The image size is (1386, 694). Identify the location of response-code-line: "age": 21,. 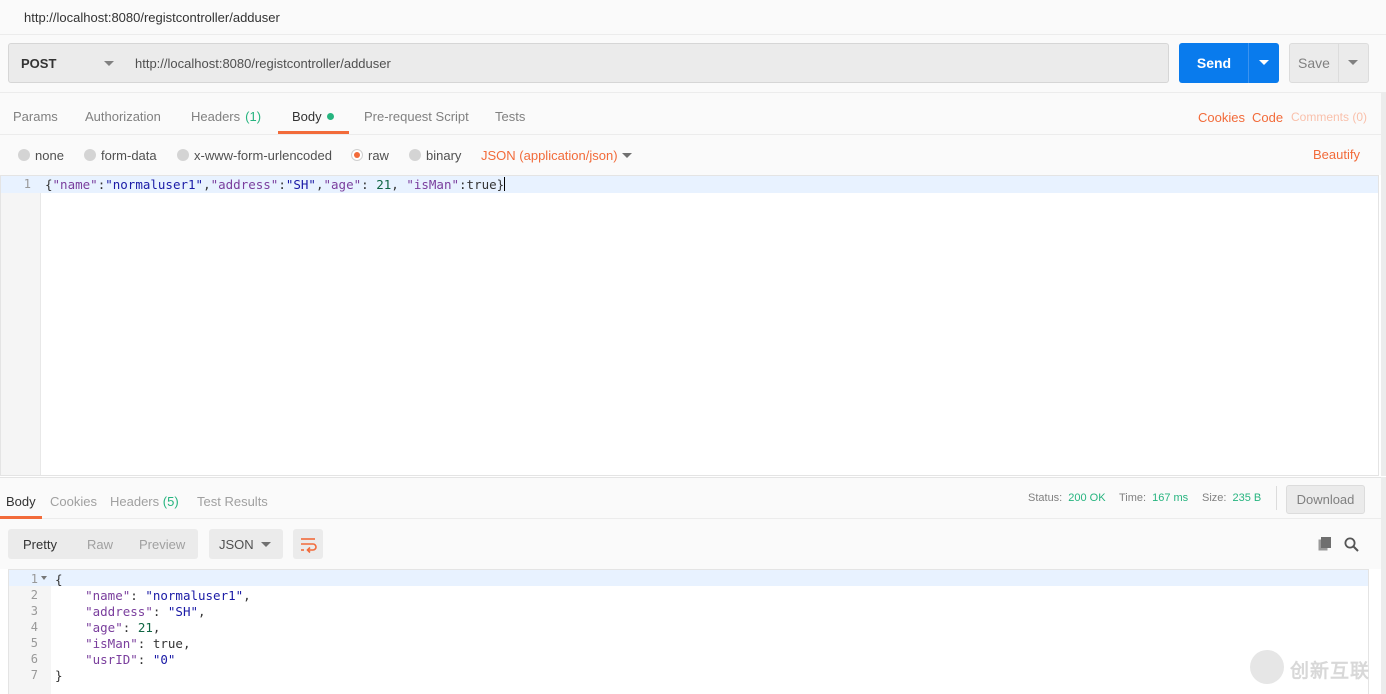
(123, 627).